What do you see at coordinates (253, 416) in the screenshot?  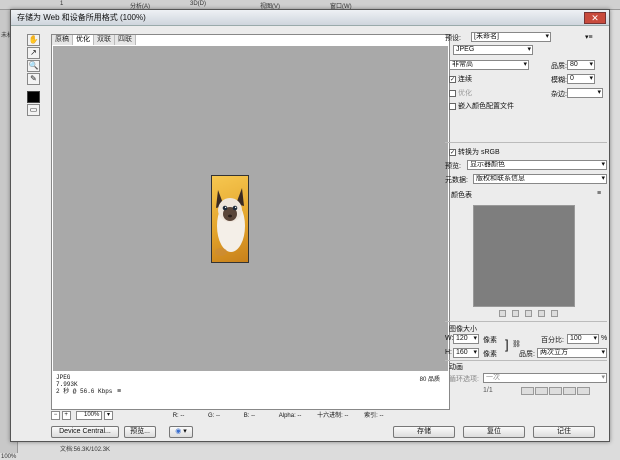 I see `b-readout-value: --` at bounding box center [253, 416].